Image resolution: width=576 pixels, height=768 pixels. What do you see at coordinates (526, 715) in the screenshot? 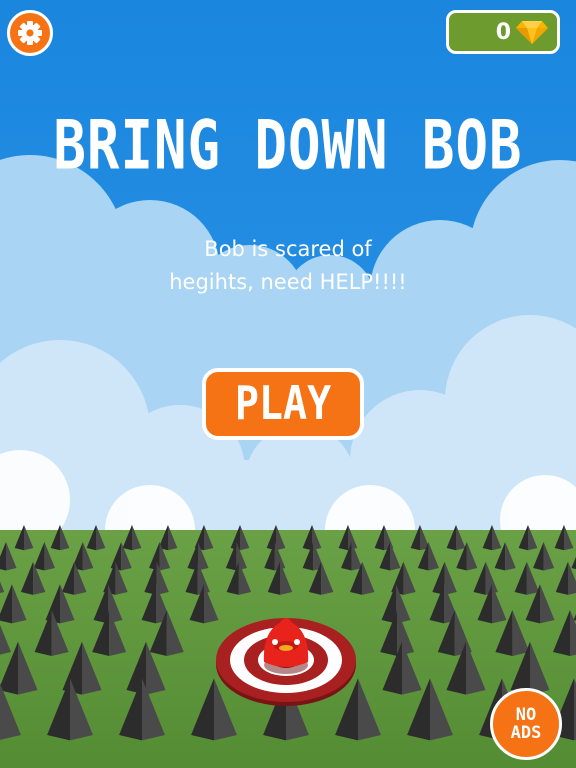
I see `no-ads-label-line1: NO` at bounding box center [526, 715].